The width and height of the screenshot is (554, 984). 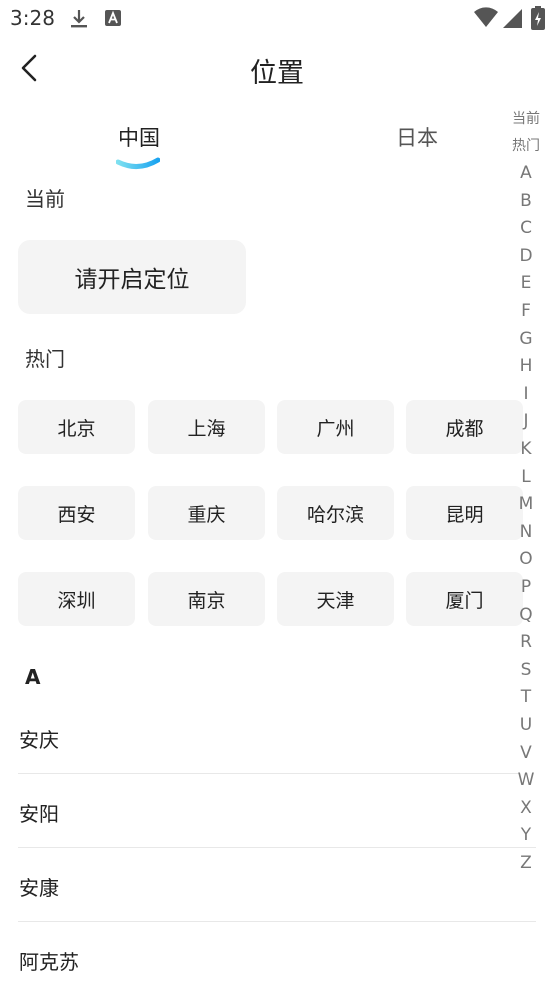 I want to click on hot-city-chip: 西安, so click(x=76, y=513).